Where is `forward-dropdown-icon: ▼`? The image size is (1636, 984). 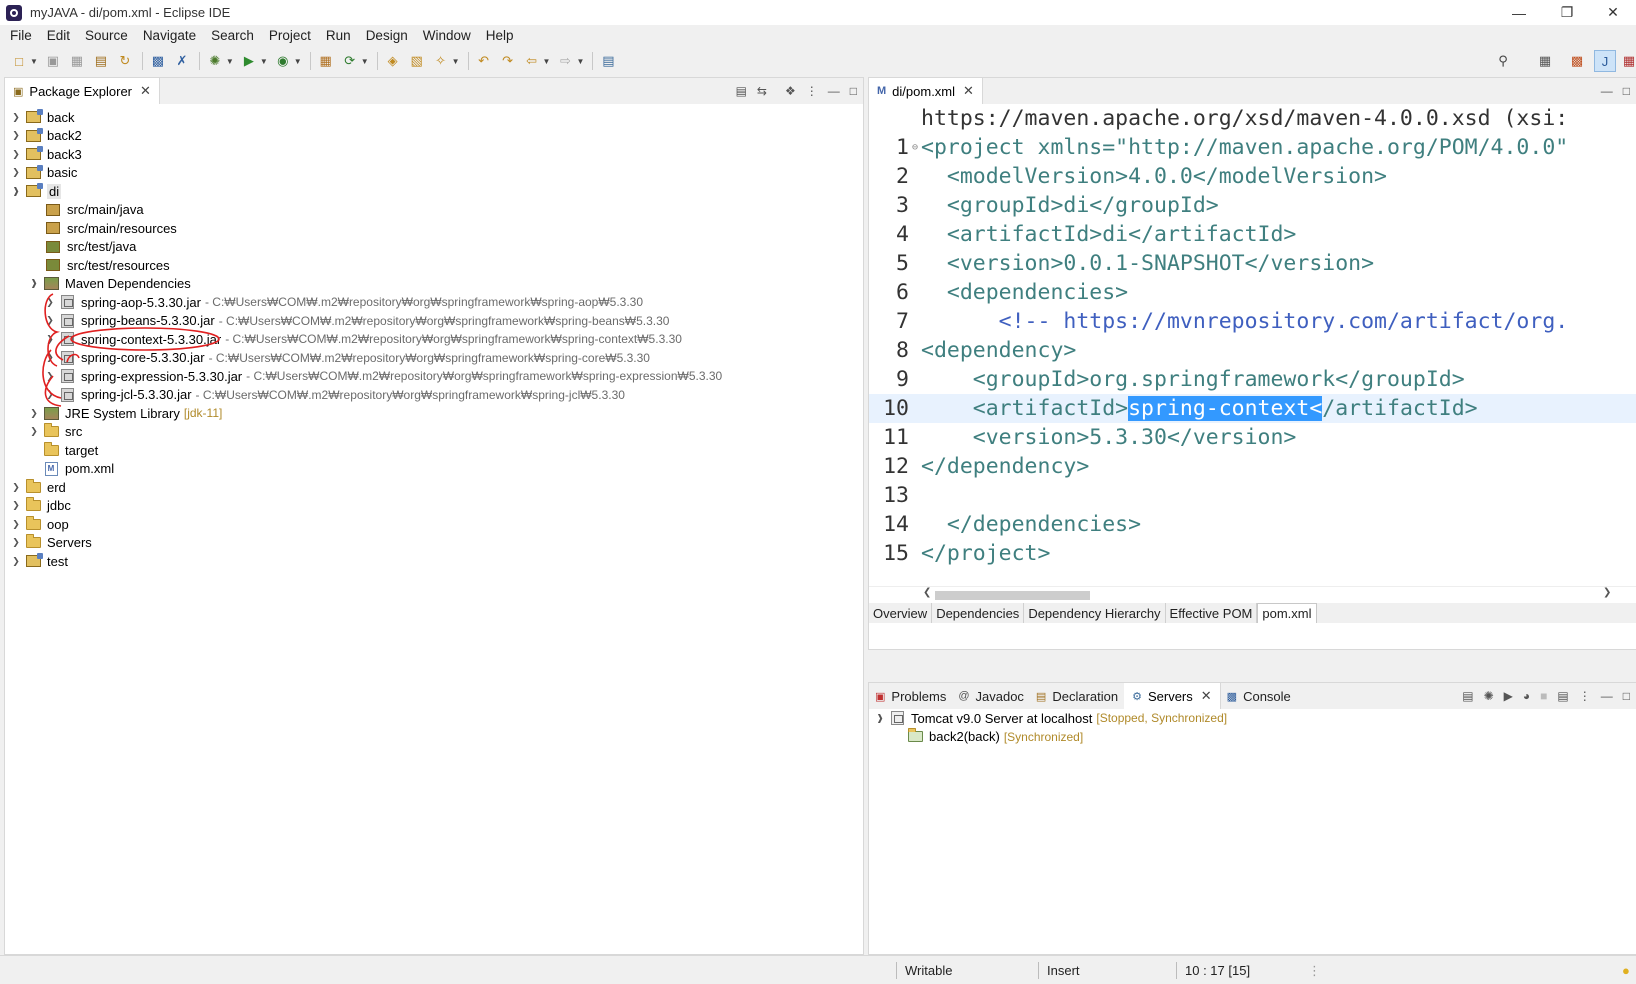 forward-dropdown-icon: ▼ is located at coordinates (580, 61).